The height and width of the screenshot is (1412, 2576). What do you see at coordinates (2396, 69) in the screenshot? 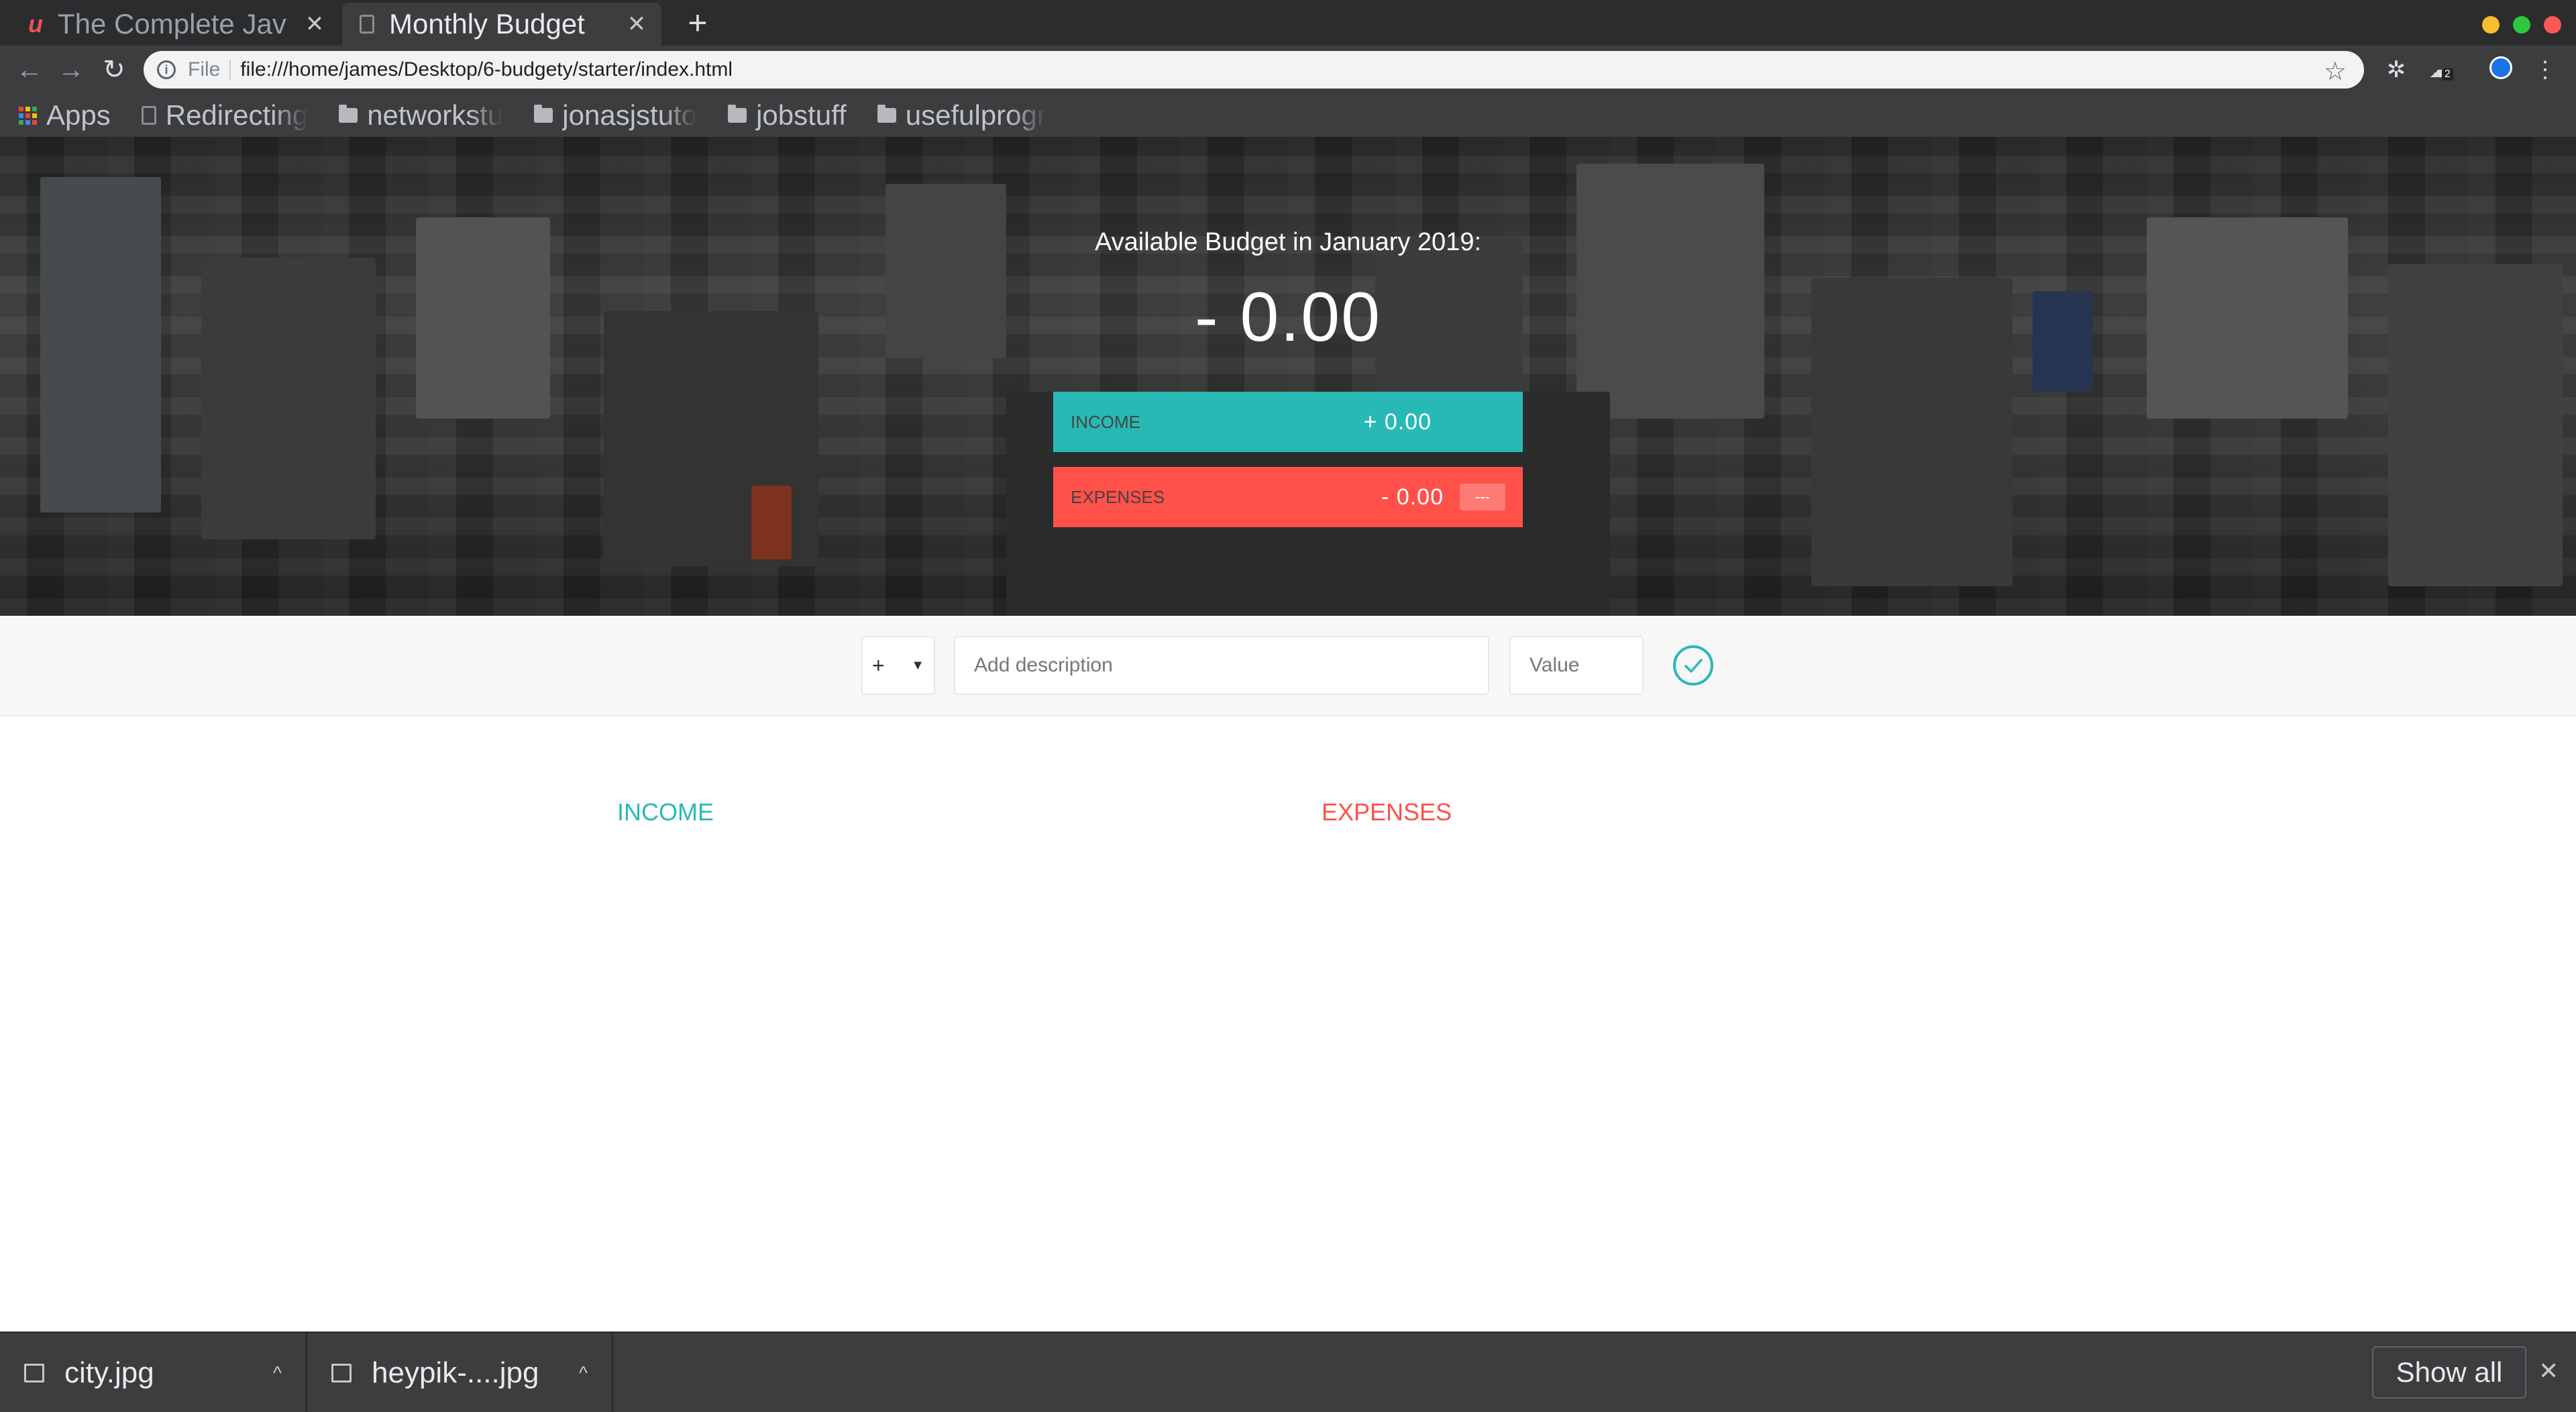
I see `extension-gear-icon: ✲` at bounding box center [2396, 69].